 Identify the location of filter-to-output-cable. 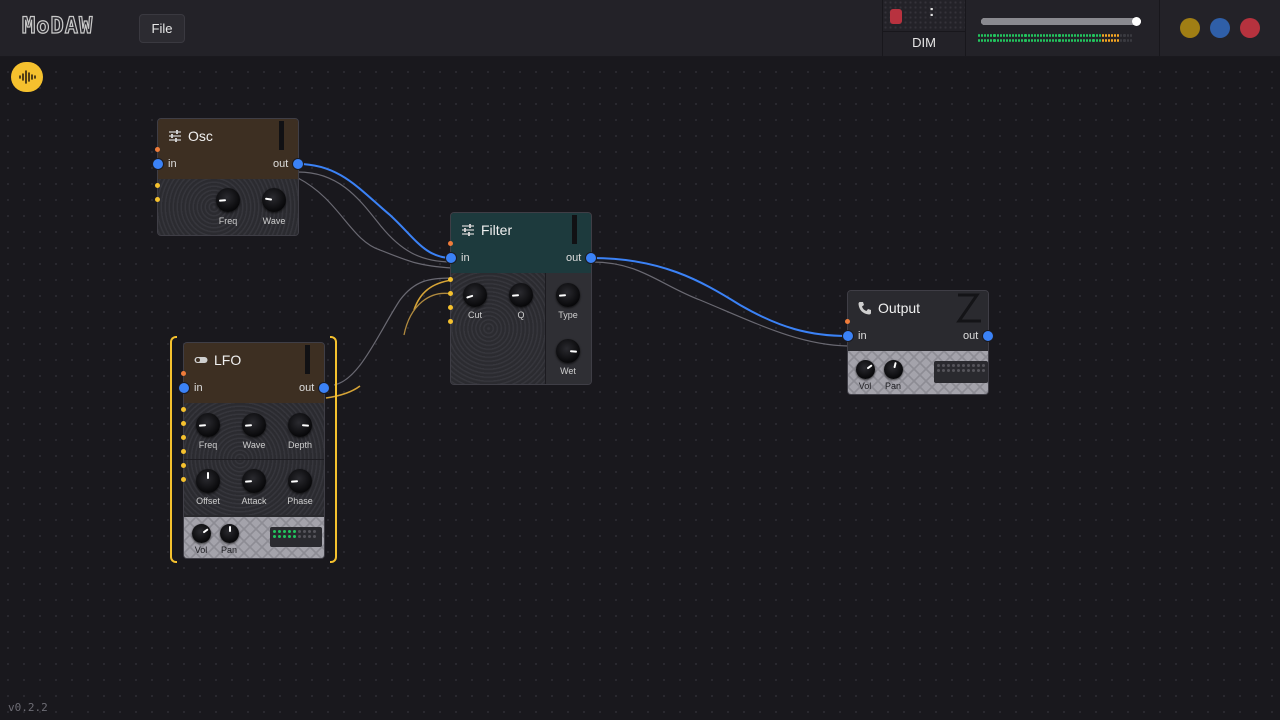
(720, 297).